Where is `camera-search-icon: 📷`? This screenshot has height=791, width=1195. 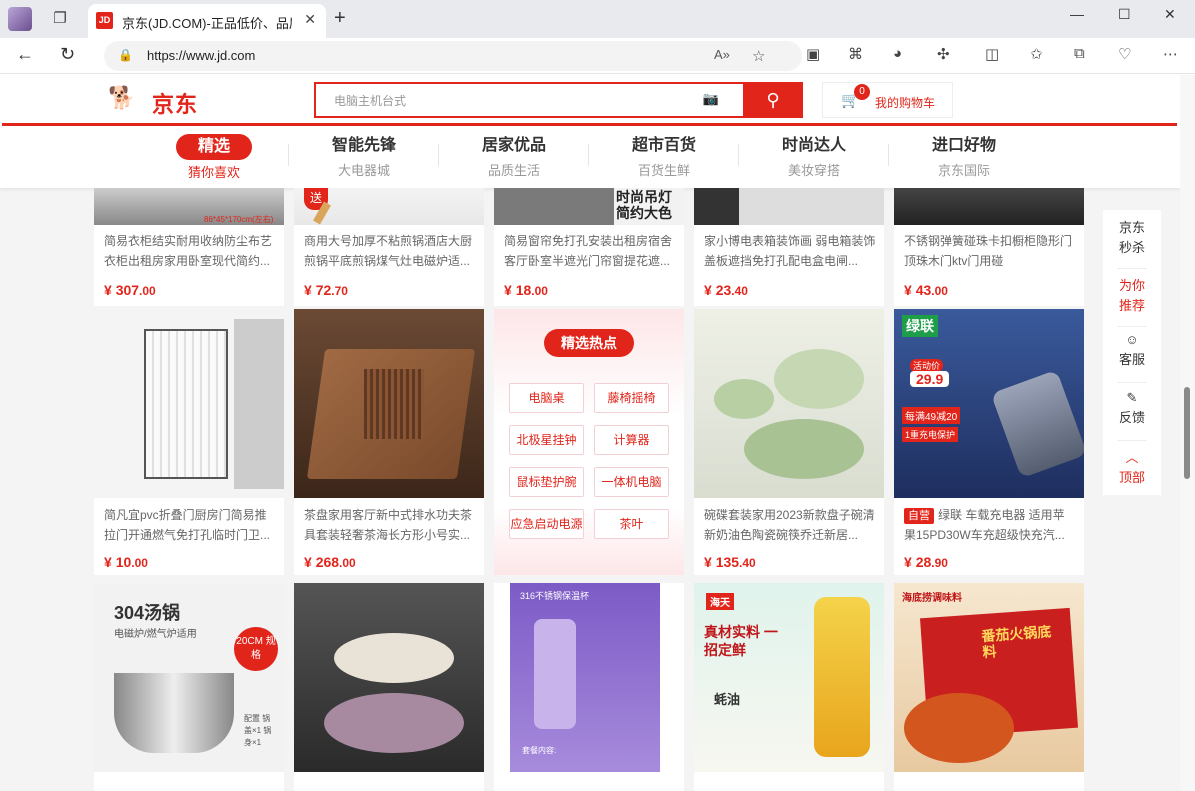
camera-search-icon: 📷 is located at coordinates (711, 99).